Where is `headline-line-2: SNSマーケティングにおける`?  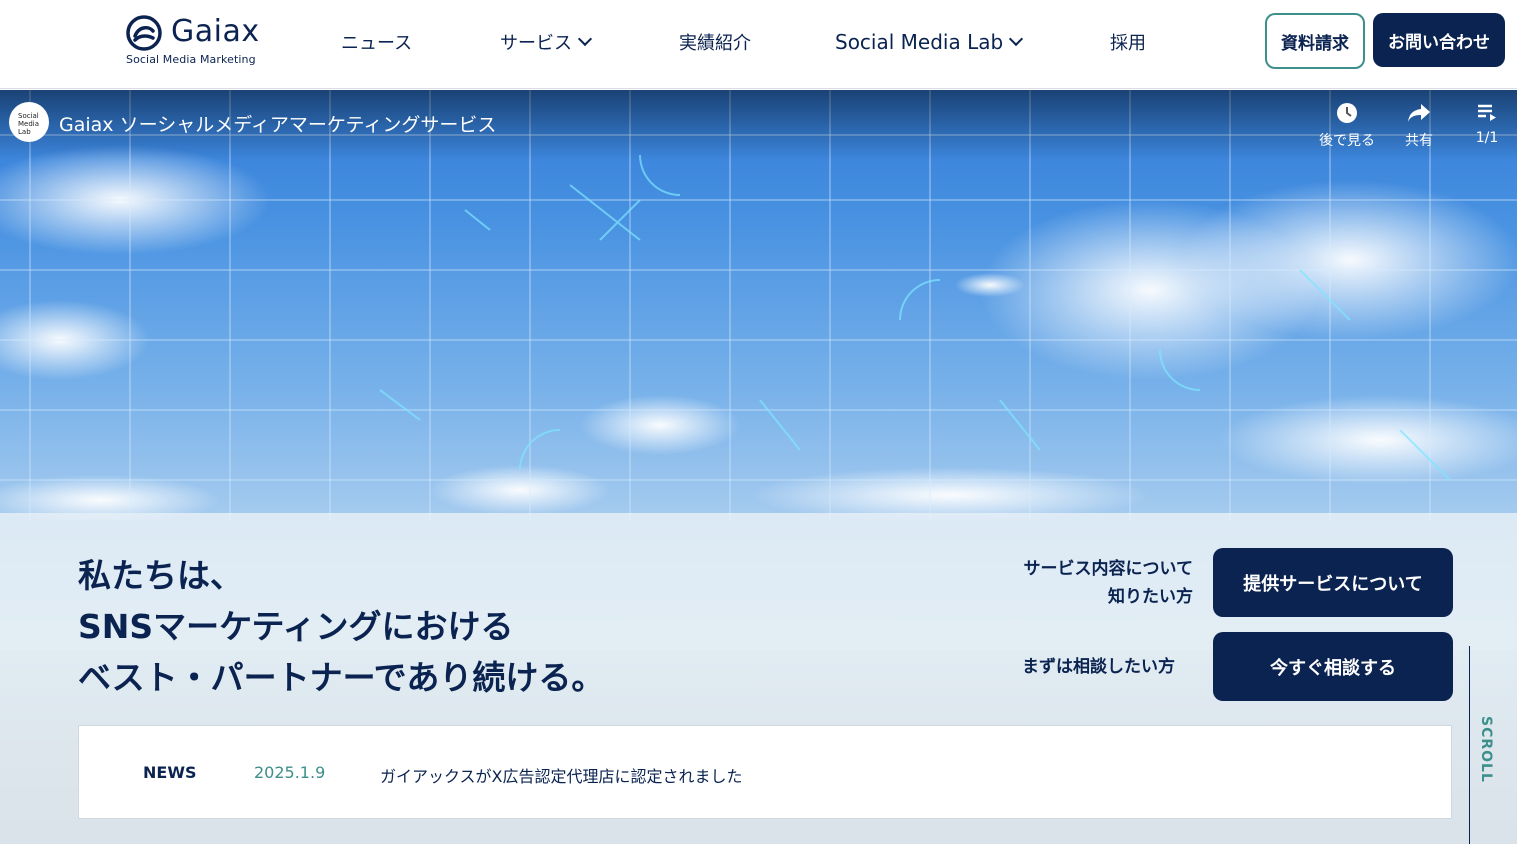 headline-line-2: SNSマーケティングにおける is located at coordinates (296, 626).